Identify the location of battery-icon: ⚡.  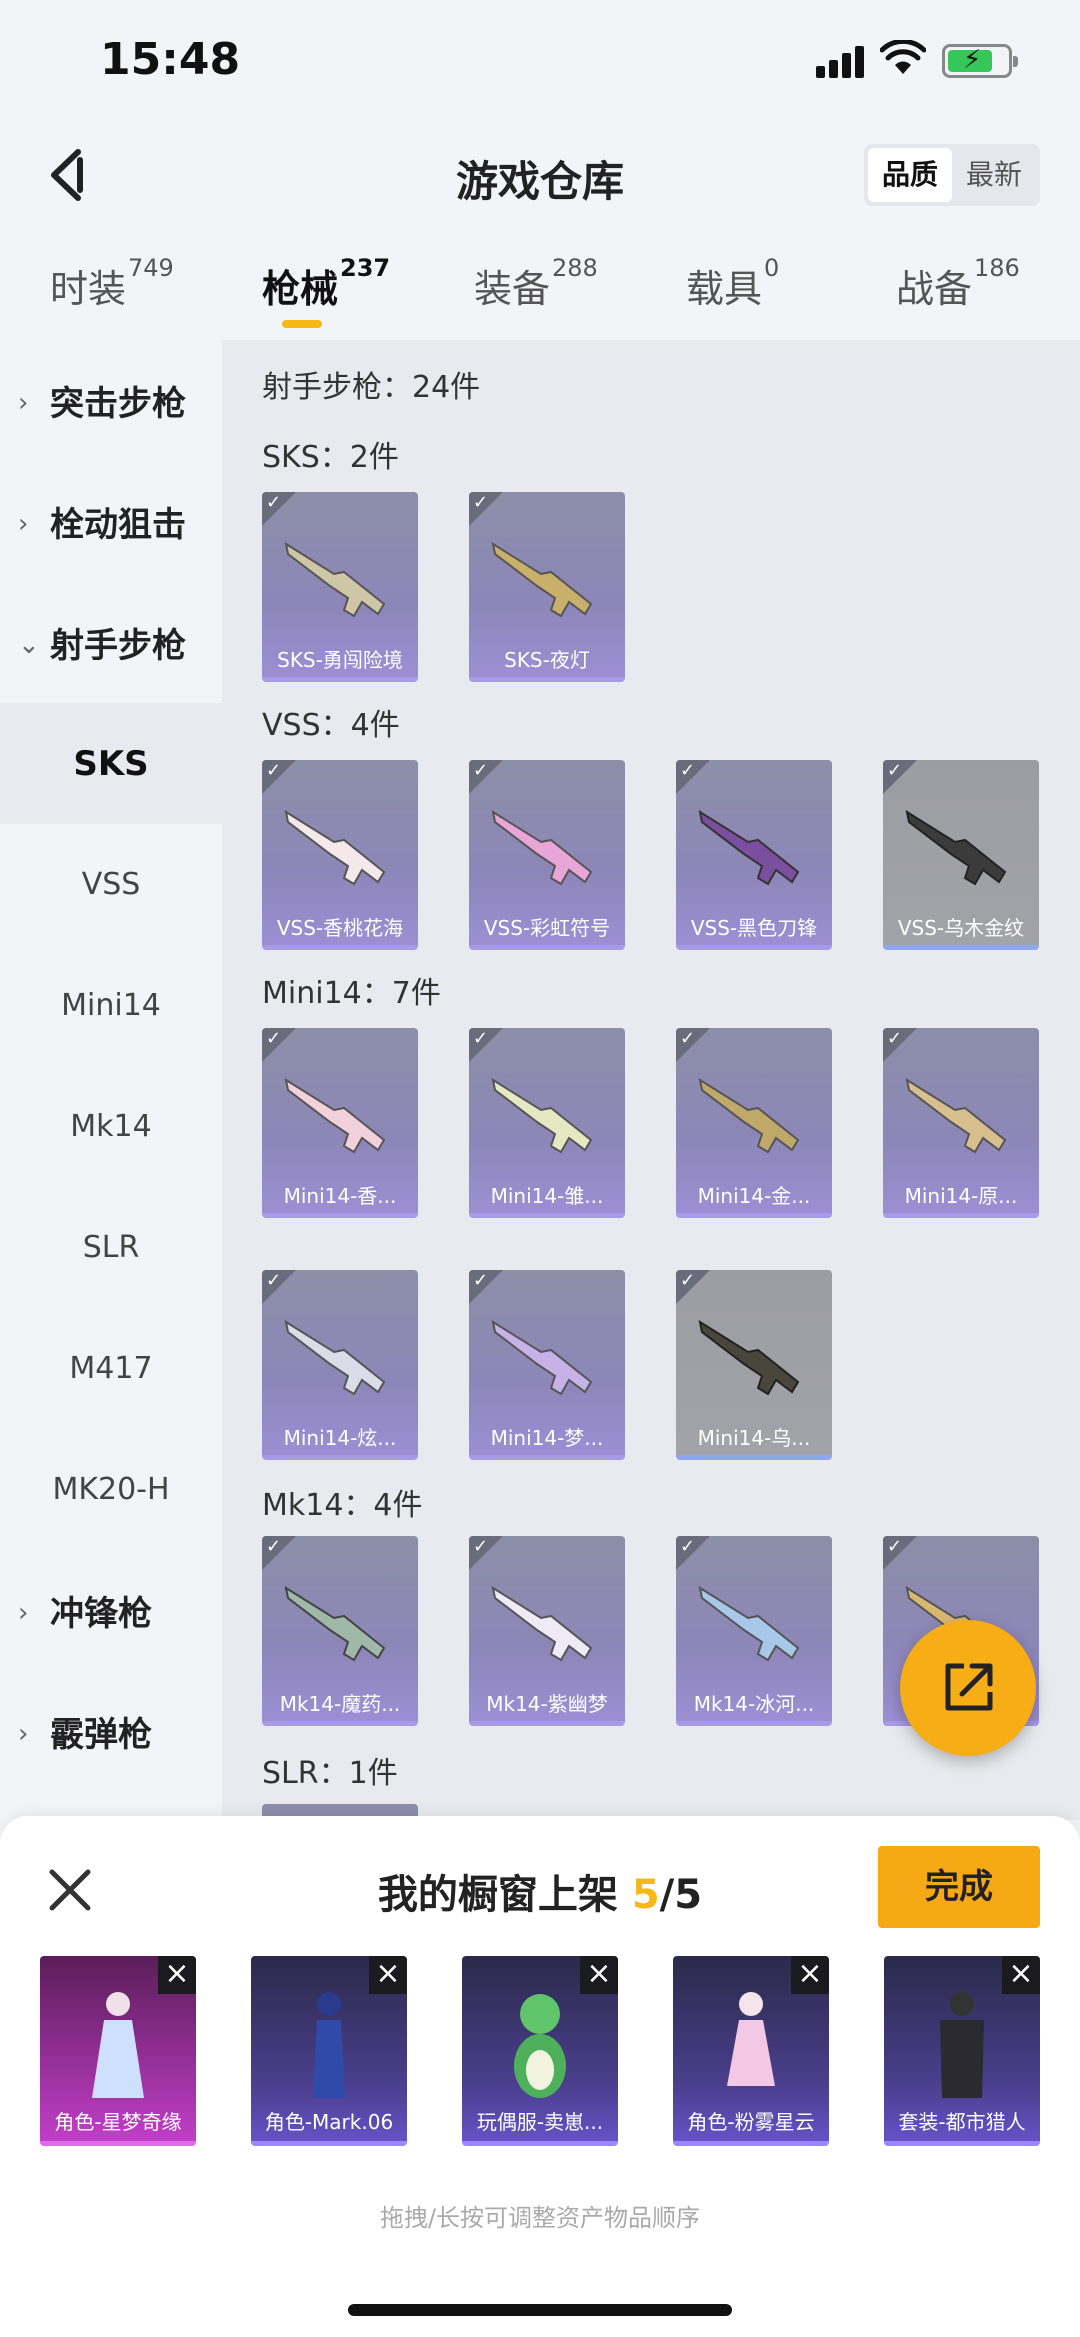
(980, 61).